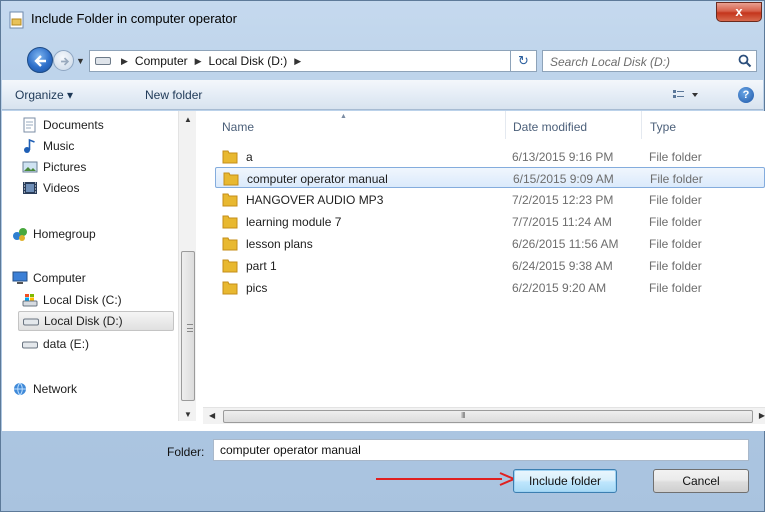 The image size is (765, 512). I want to click on change-view-button, so click(687, 95).